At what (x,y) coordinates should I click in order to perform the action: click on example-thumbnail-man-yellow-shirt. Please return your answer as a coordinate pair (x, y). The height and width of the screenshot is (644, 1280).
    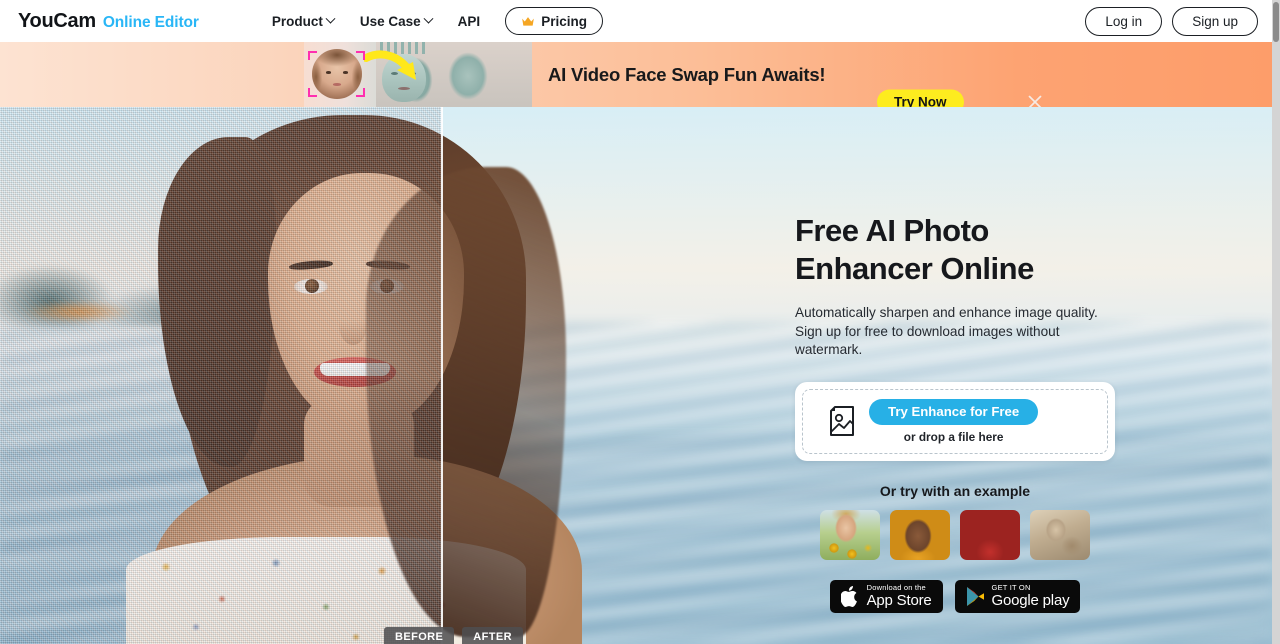
    Looking at the image, I should click on (920, 534).